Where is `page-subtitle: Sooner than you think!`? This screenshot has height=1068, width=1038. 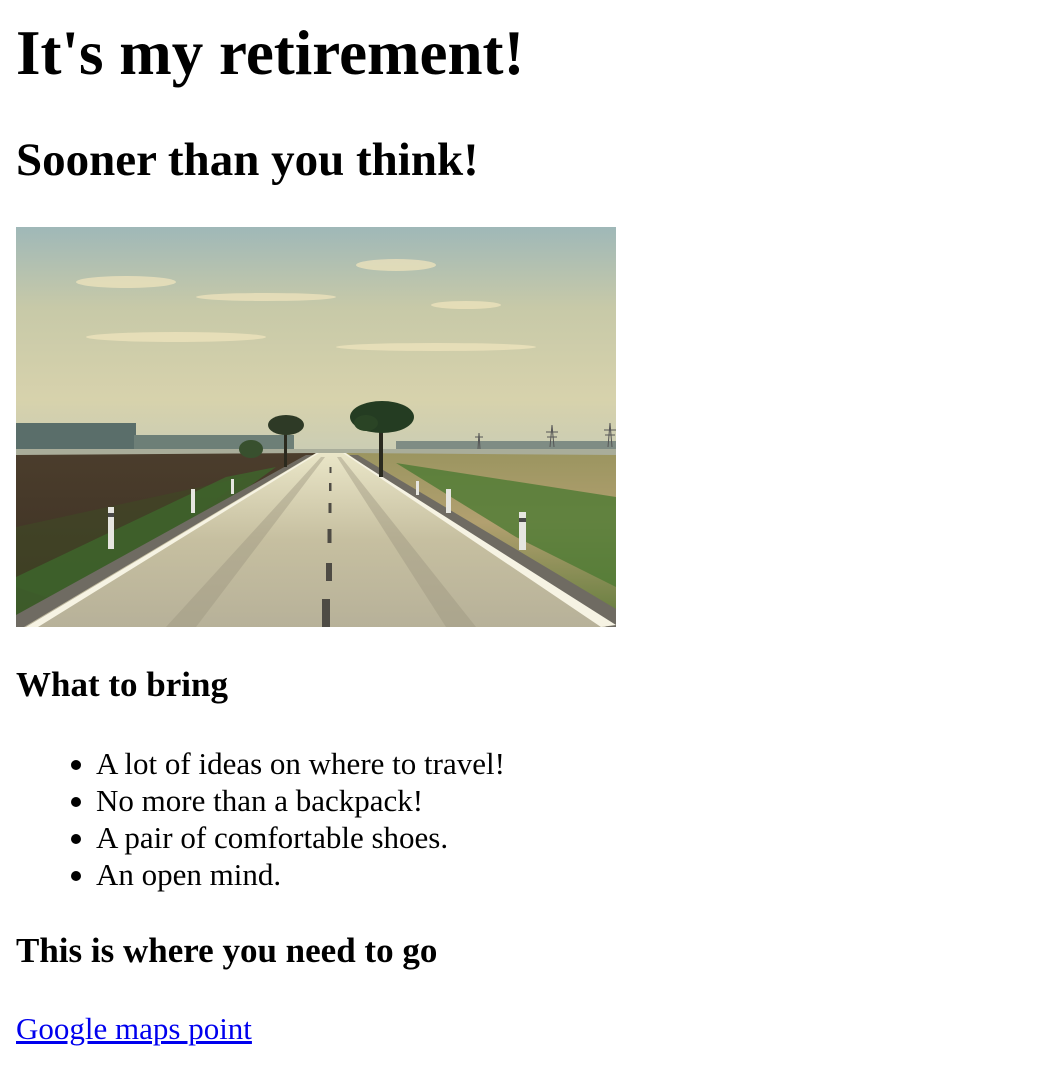
page-subtitle: Sooner than you think! is located at coordinates (247, 160).